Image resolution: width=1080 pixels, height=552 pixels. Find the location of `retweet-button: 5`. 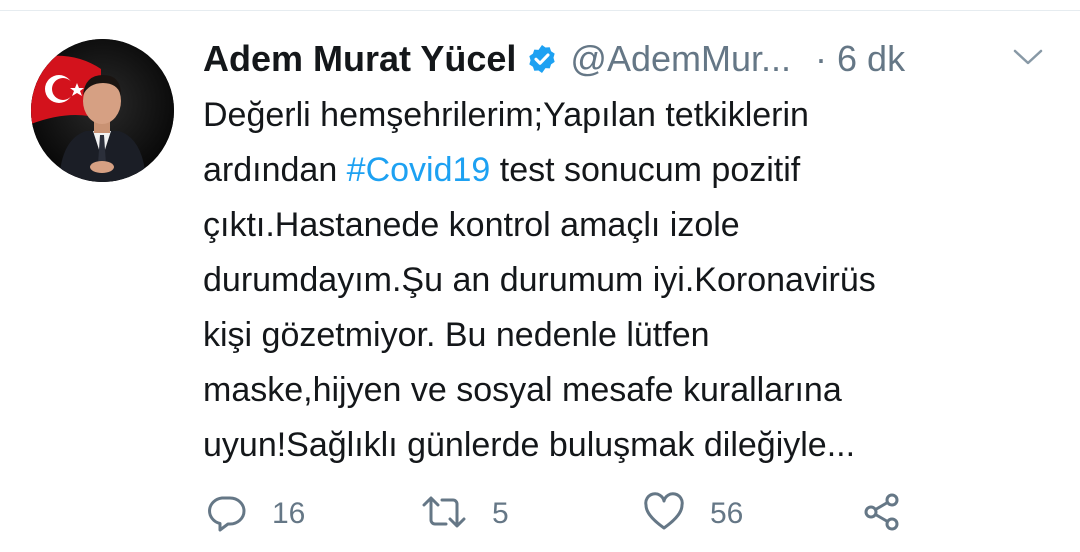

retweet-button: 5 is located at coordinates (464, 514).